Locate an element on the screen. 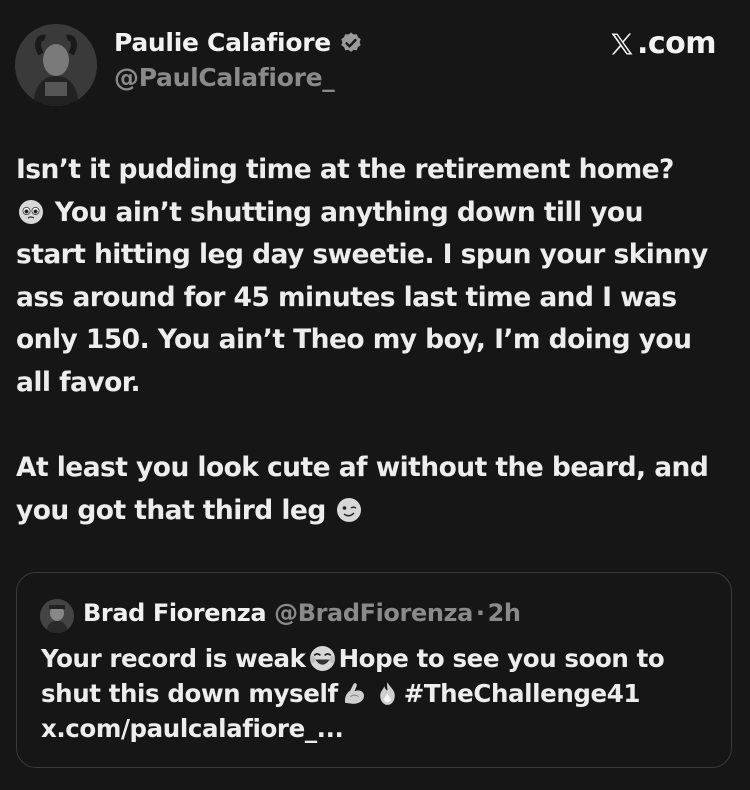  verified-badge-icon is located at coordinates (351, 42).